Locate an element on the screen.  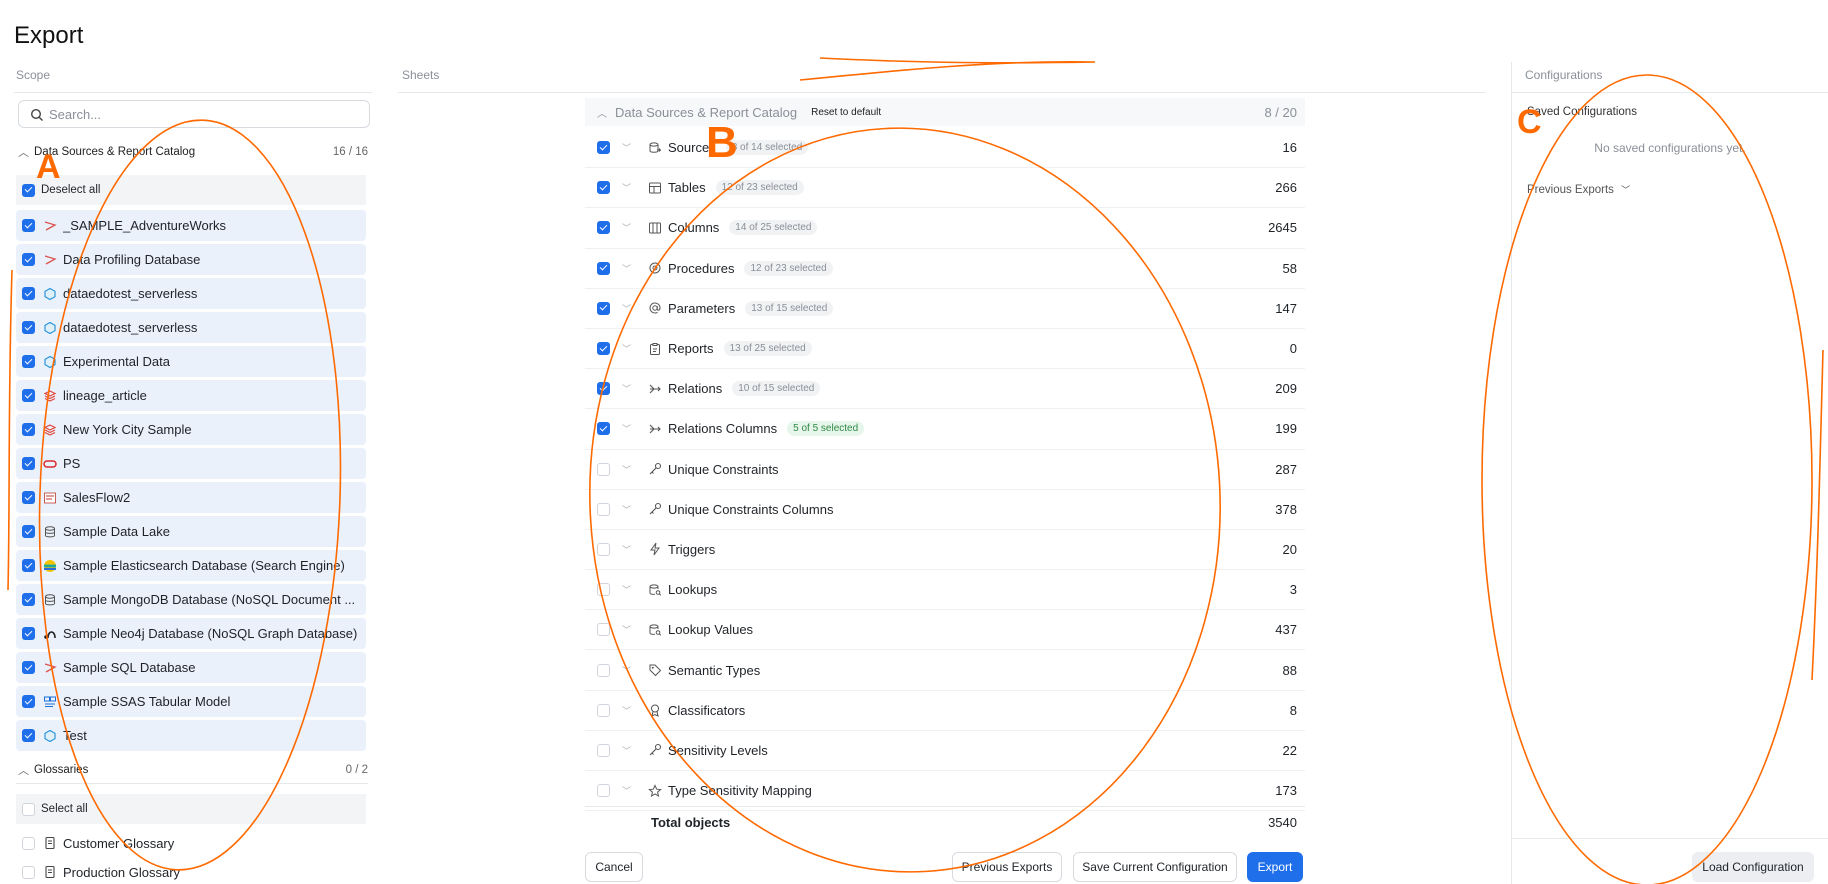
source-item: lineage_article is located at coordinates (191, 395).